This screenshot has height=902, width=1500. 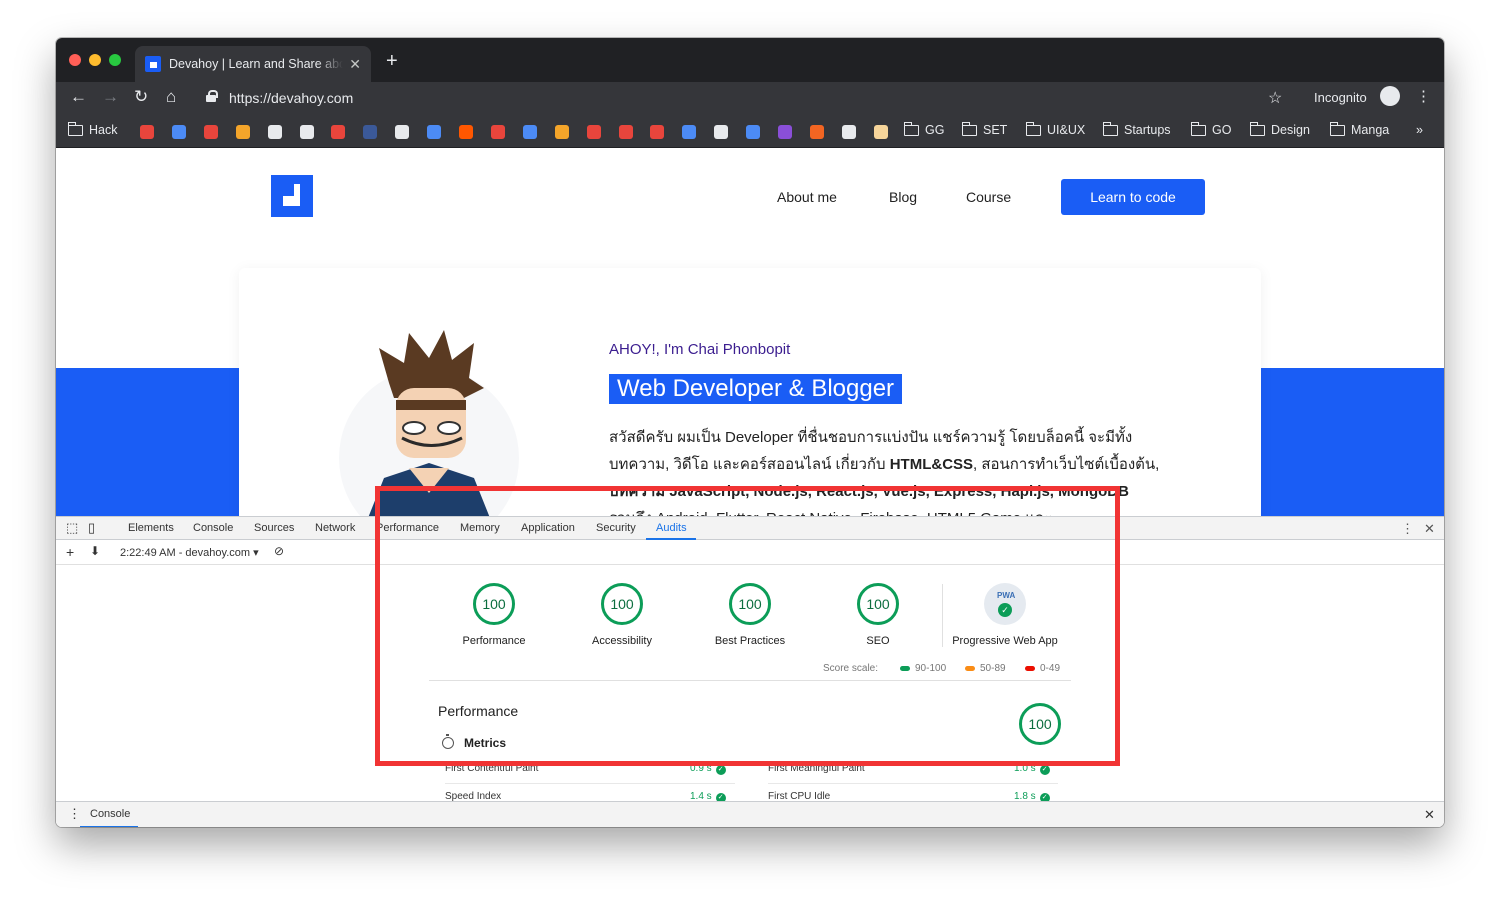 I want to click on devahoy-favicon-icon, so click(x=153, y=64).